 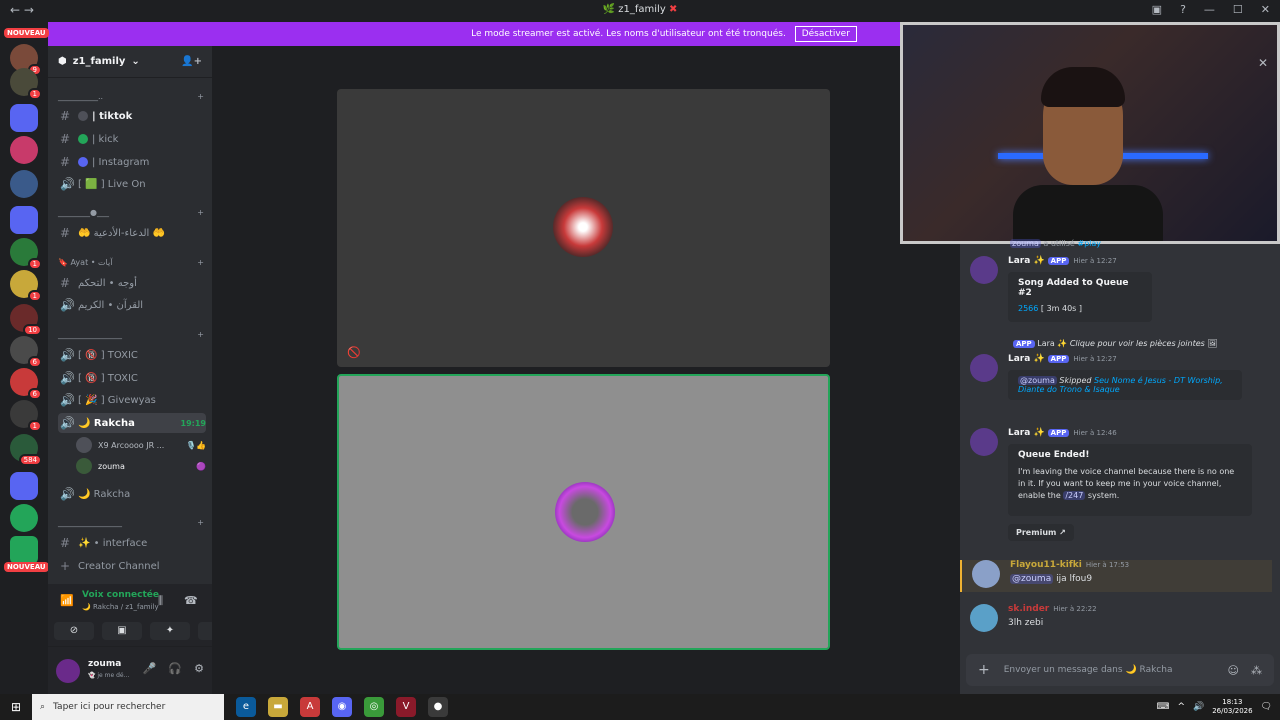 What do you see at coordinates (278, 707) in the screenshot?
I see `file-explorer-icon: ▬` at bounding box center [278, 707].